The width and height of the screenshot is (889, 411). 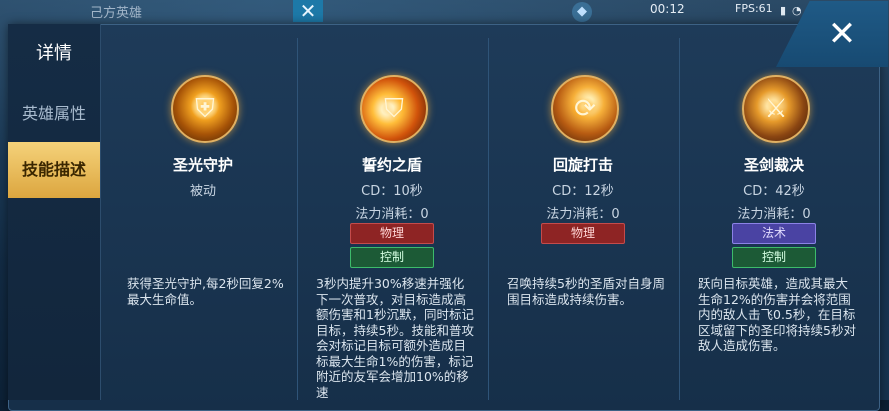 I want to click on team-label: 己方英雄, so click(x=116, y=13).